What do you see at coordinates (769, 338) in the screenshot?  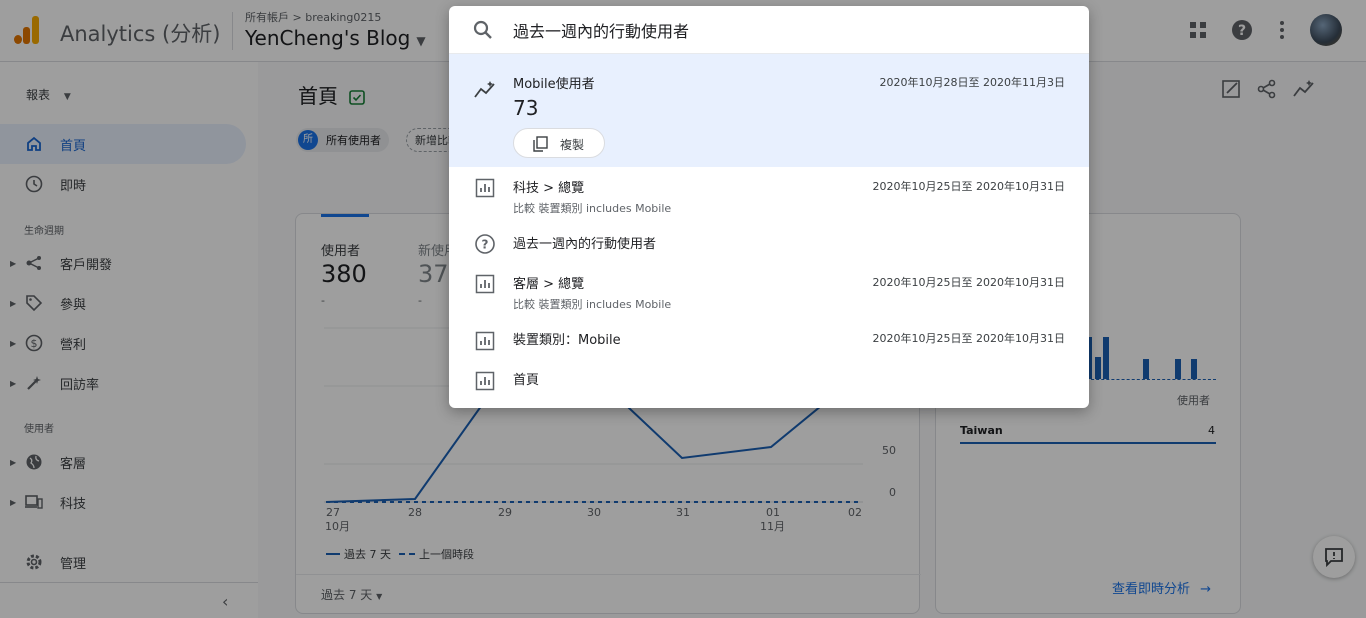 I see `search-result: 裝置類別：Mobile 2020年10月25日至 2020年10月31日` at bounding box center [769, 338].